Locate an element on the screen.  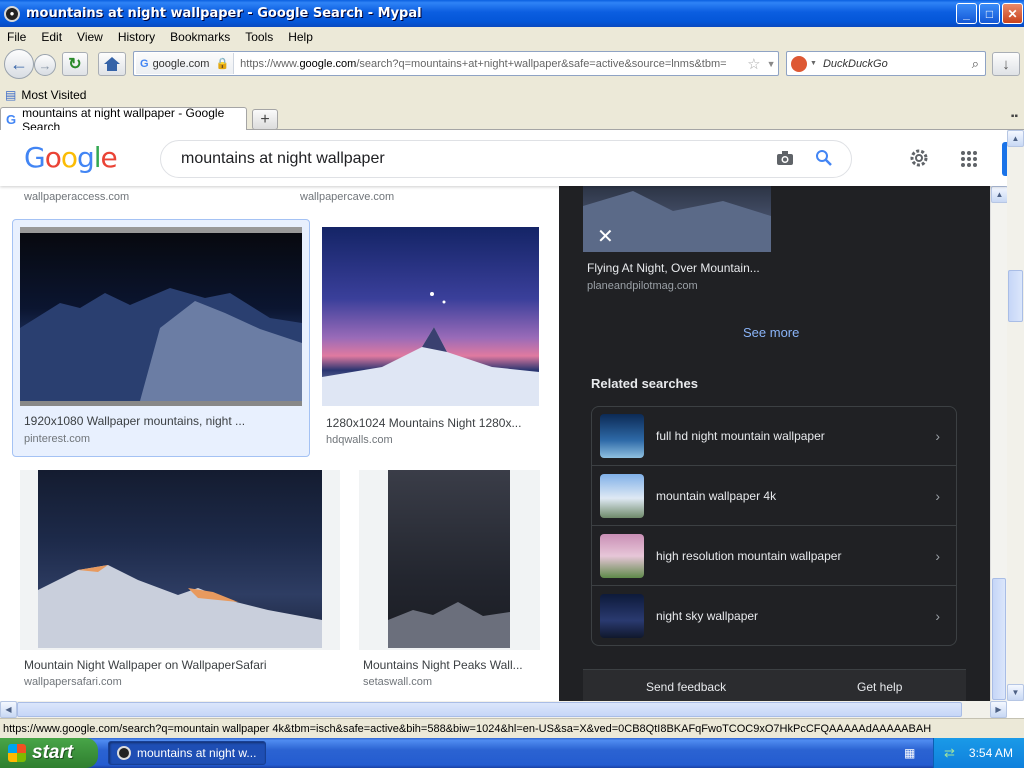
scroll-left-icon: ◀ is located at coordinates (8, 709).